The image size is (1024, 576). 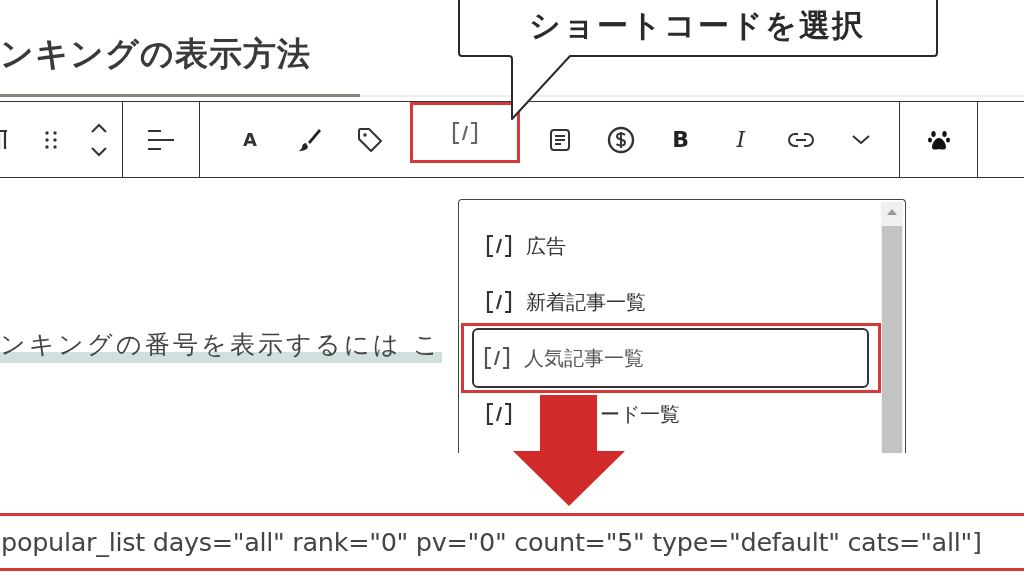 I want to click on tag-icon, so click(x=370, y=139).